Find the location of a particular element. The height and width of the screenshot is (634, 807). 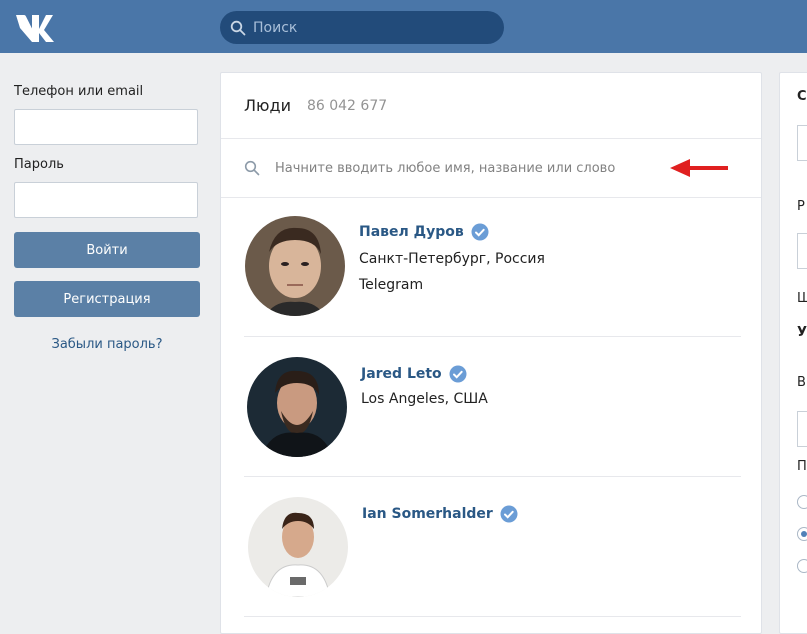

people-count: 86 042 677 is located at coordinates (347, 105).